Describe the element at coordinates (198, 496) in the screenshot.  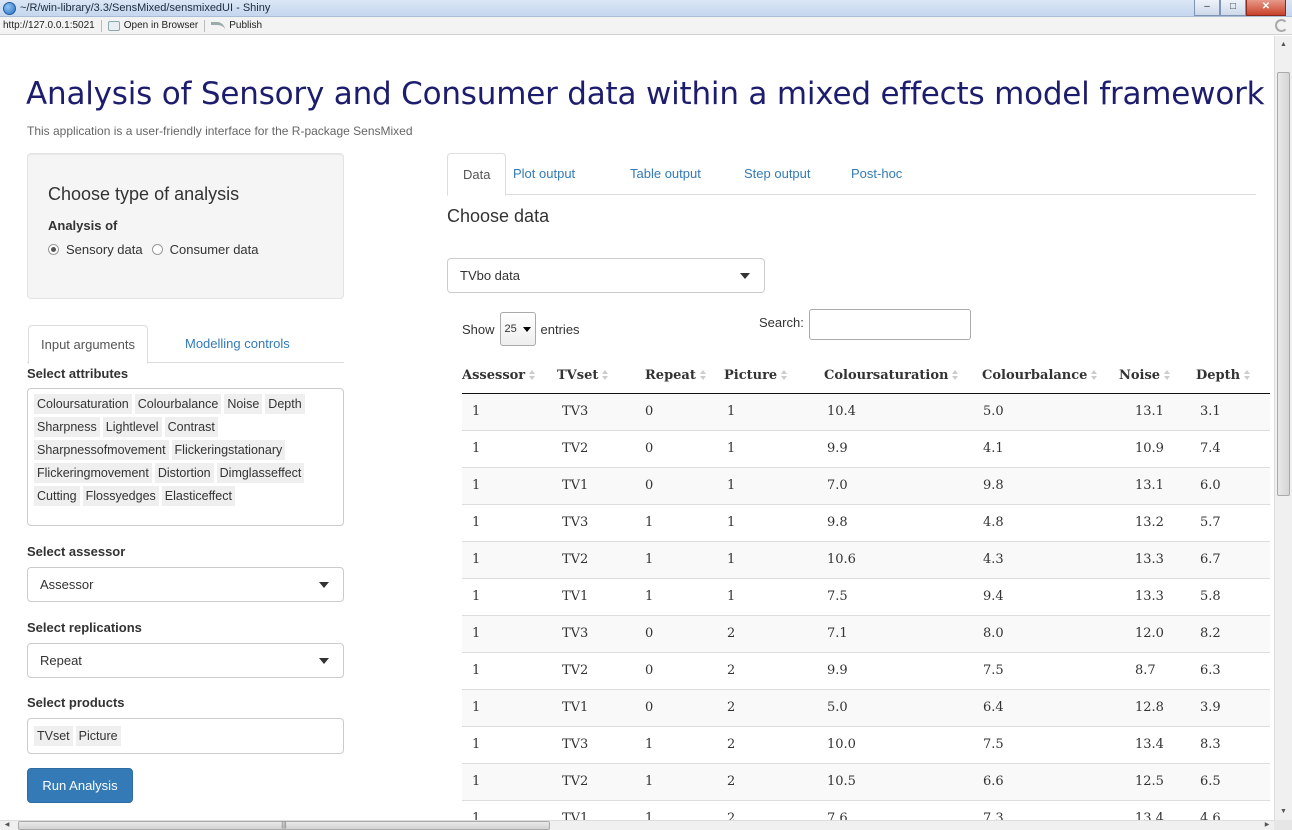
I see `attribute-tag: Elasticeffect` at that location.